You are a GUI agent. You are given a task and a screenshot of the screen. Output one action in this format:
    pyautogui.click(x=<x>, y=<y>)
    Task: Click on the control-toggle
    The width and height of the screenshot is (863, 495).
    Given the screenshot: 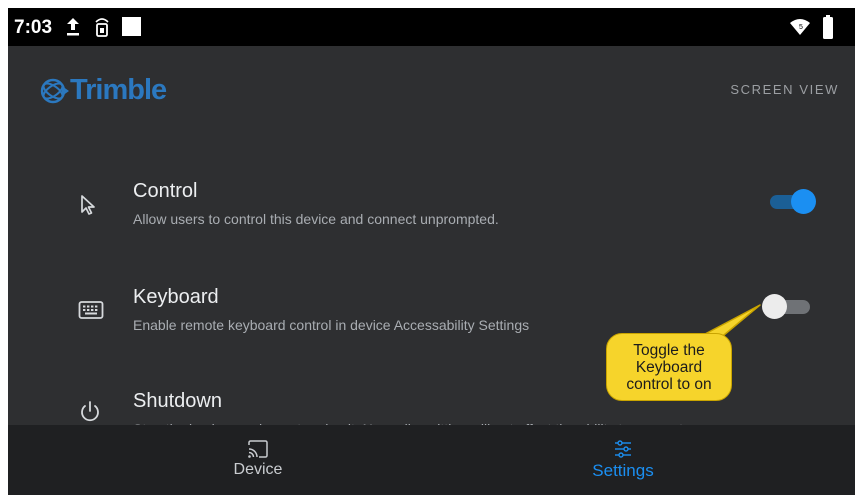 What is the action you would take?
    pyautogui.click(x=790, y=202)
    